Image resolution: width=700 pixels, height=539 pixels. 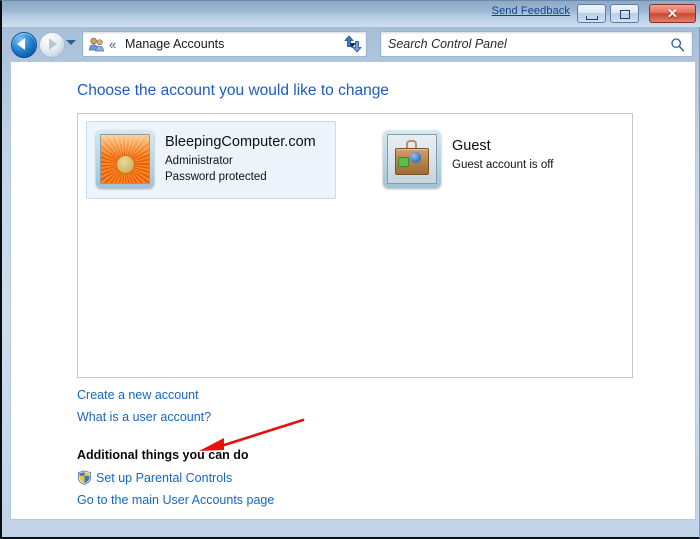 I want to click on go-to-main-user-accounts-link: Go to the main User Accounts page, so click(x=175, y=500).